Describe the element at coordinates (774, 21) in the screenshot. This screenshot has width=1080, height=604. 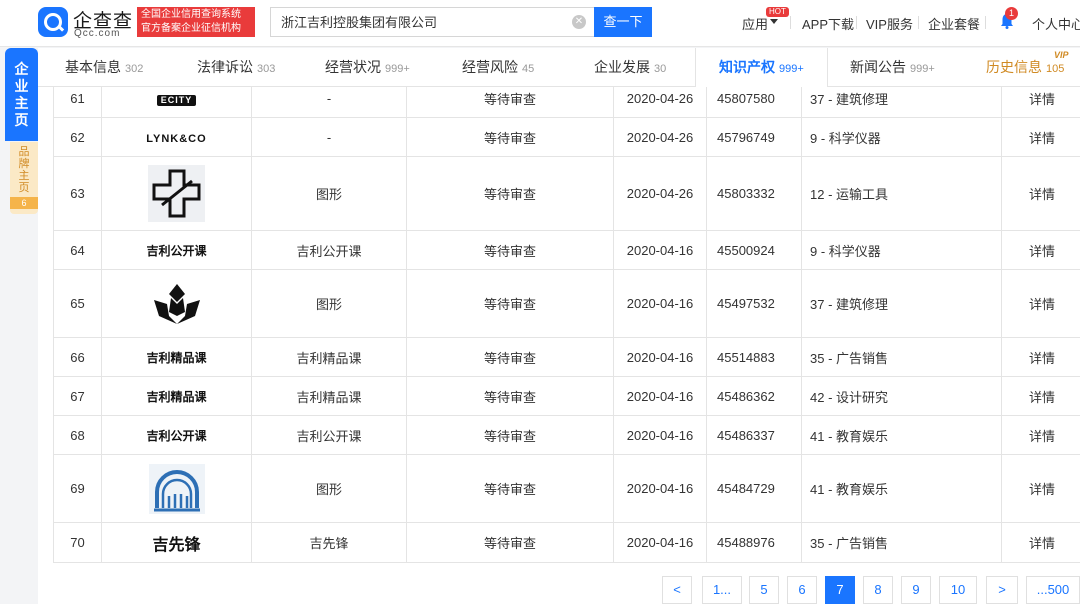
I see `chevron-down-icon` at that location.